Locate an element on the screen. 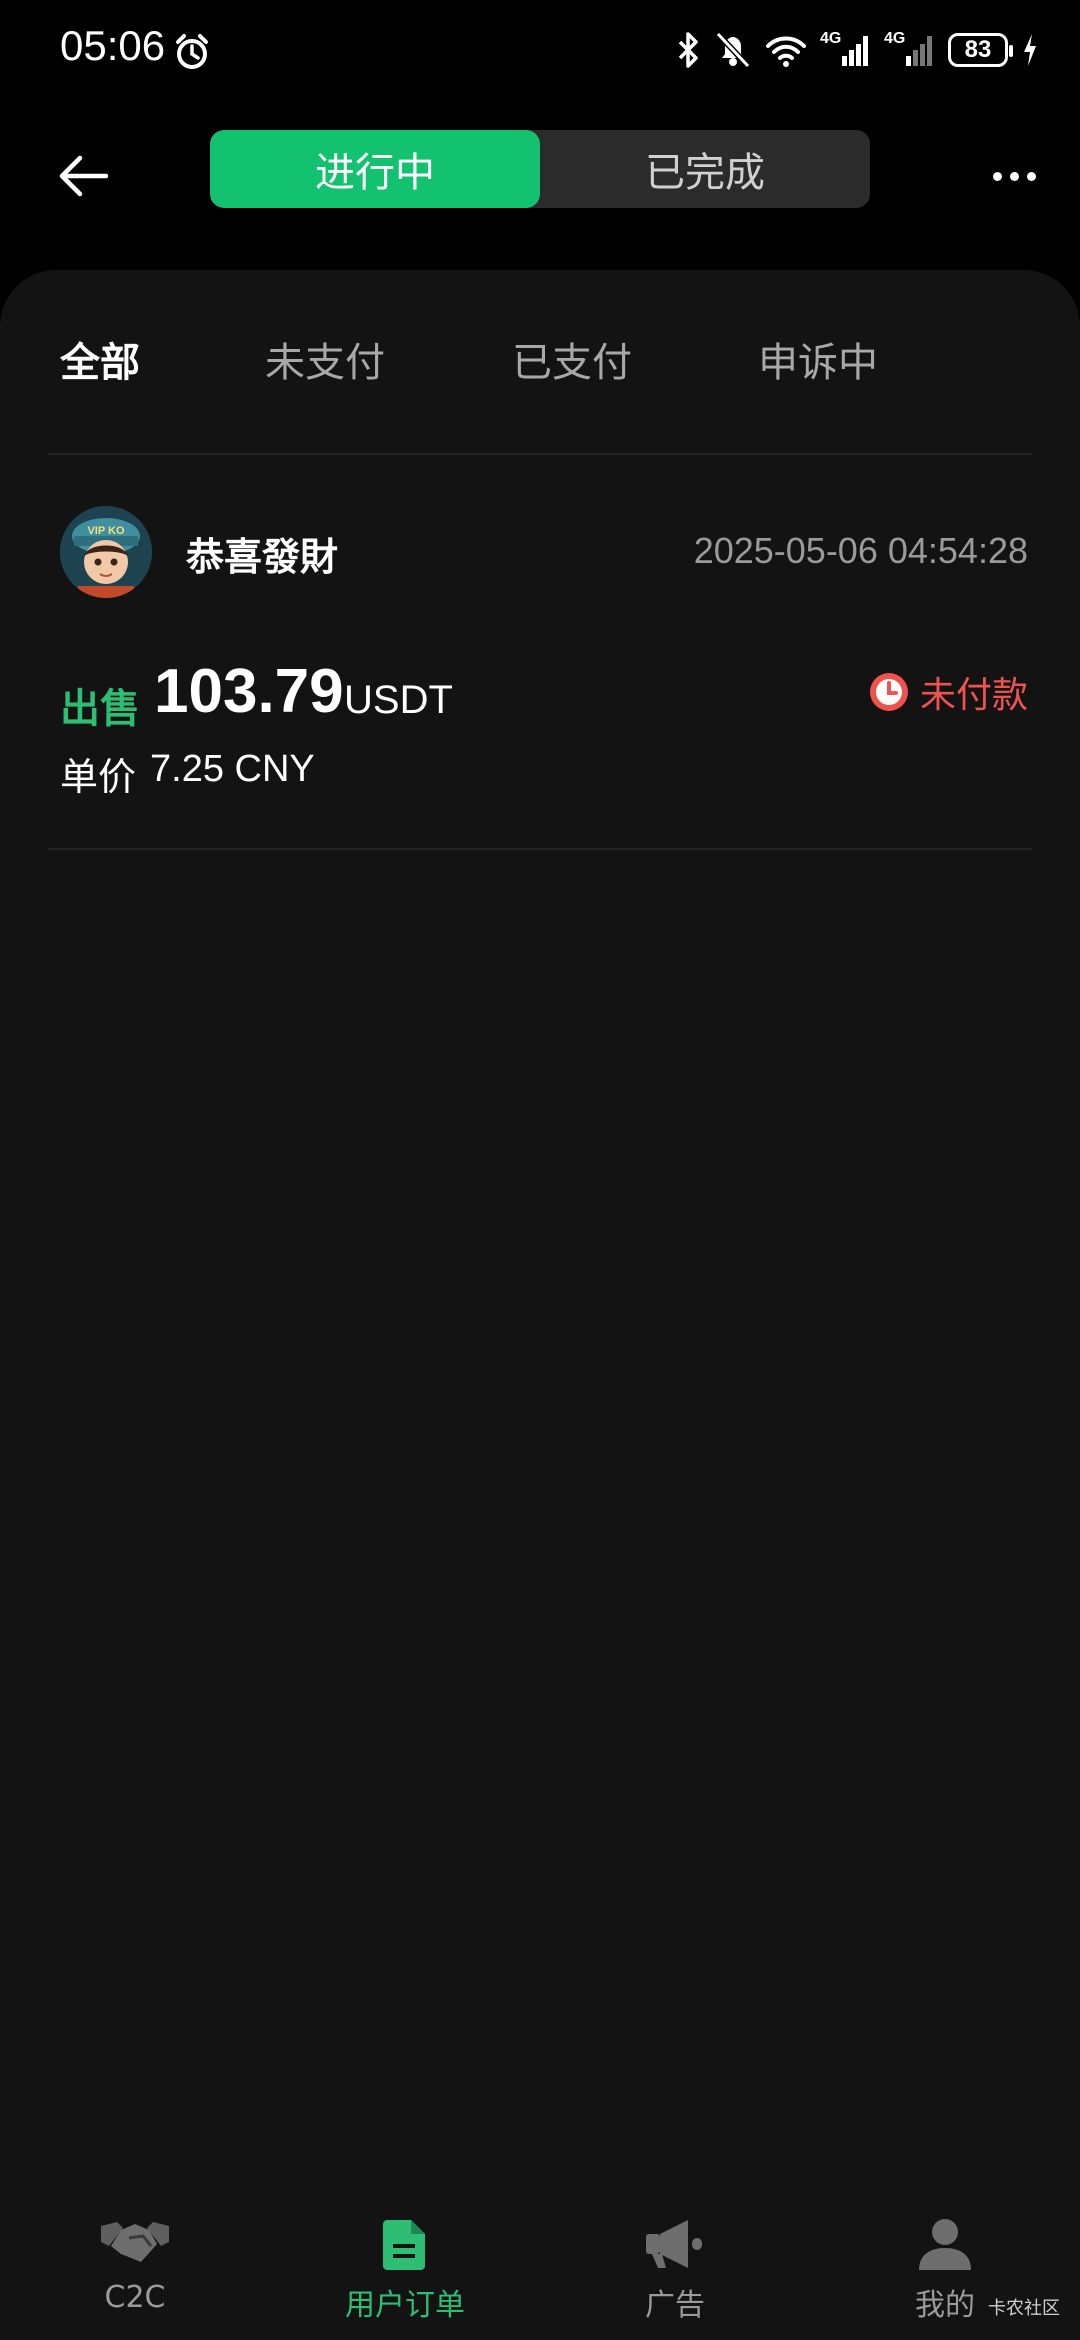 This screenshot has width=1080, height=2340. nav-label-c2c: C2C is located at coordinates (135, 2297).